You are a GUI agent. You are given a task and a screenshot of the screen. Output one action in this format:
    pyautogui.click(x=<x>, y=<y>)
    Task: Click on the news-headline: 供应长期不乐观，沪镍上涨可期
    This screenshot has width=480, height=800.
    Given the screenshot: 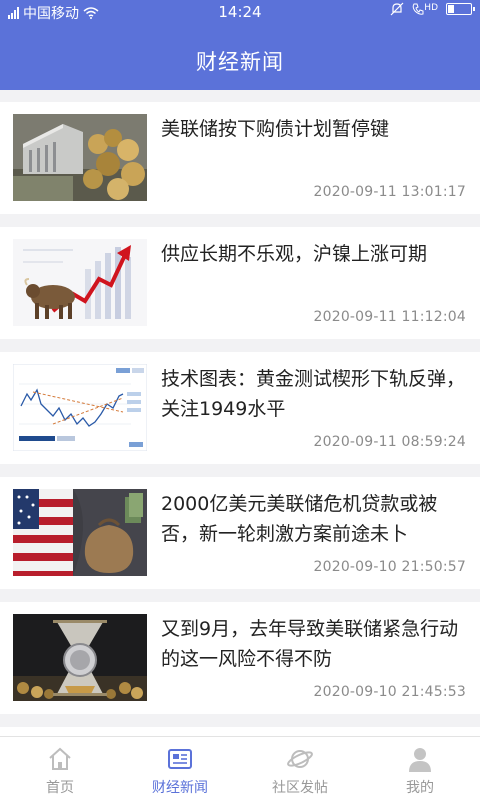 What is the action you would take?
    pyautogui.click(x=294, y=254)
    